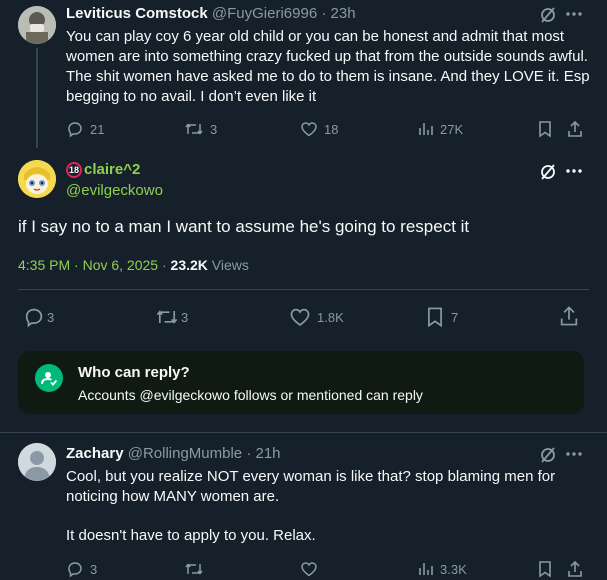 The image size is (607, 580). I want to click on author-name: Zachary, so click(95, 453).